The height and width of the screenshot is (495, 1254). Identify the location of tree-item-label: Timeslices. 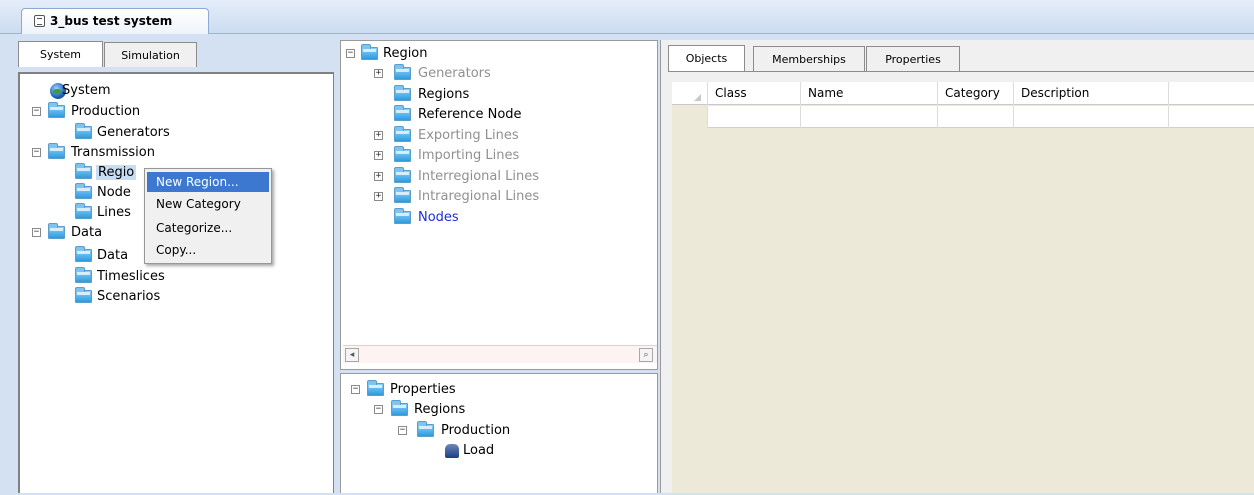
(131, 276).